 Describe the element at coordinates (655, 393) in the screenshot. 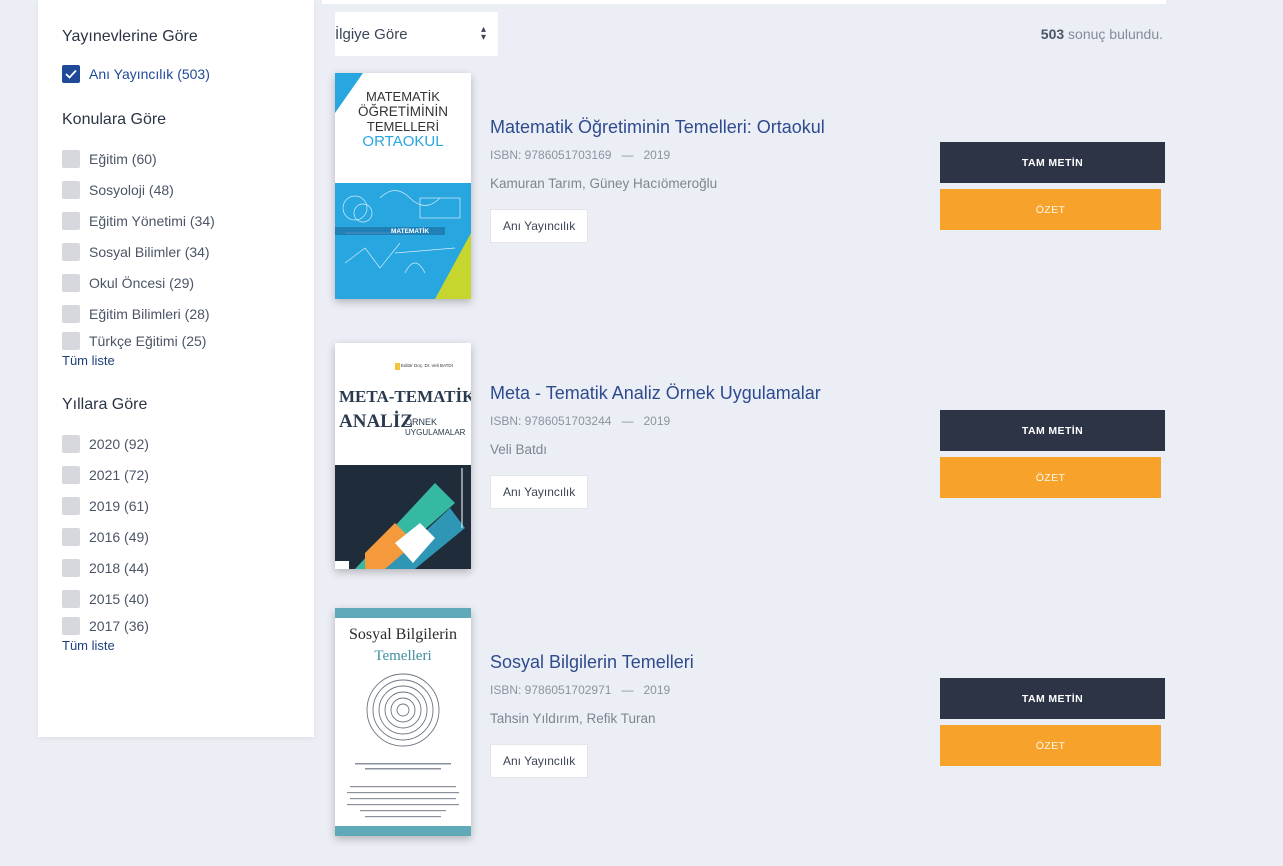

I see `book-title-link: Meta - Tematik Analiz Örnek Uygulamalar` at that location.